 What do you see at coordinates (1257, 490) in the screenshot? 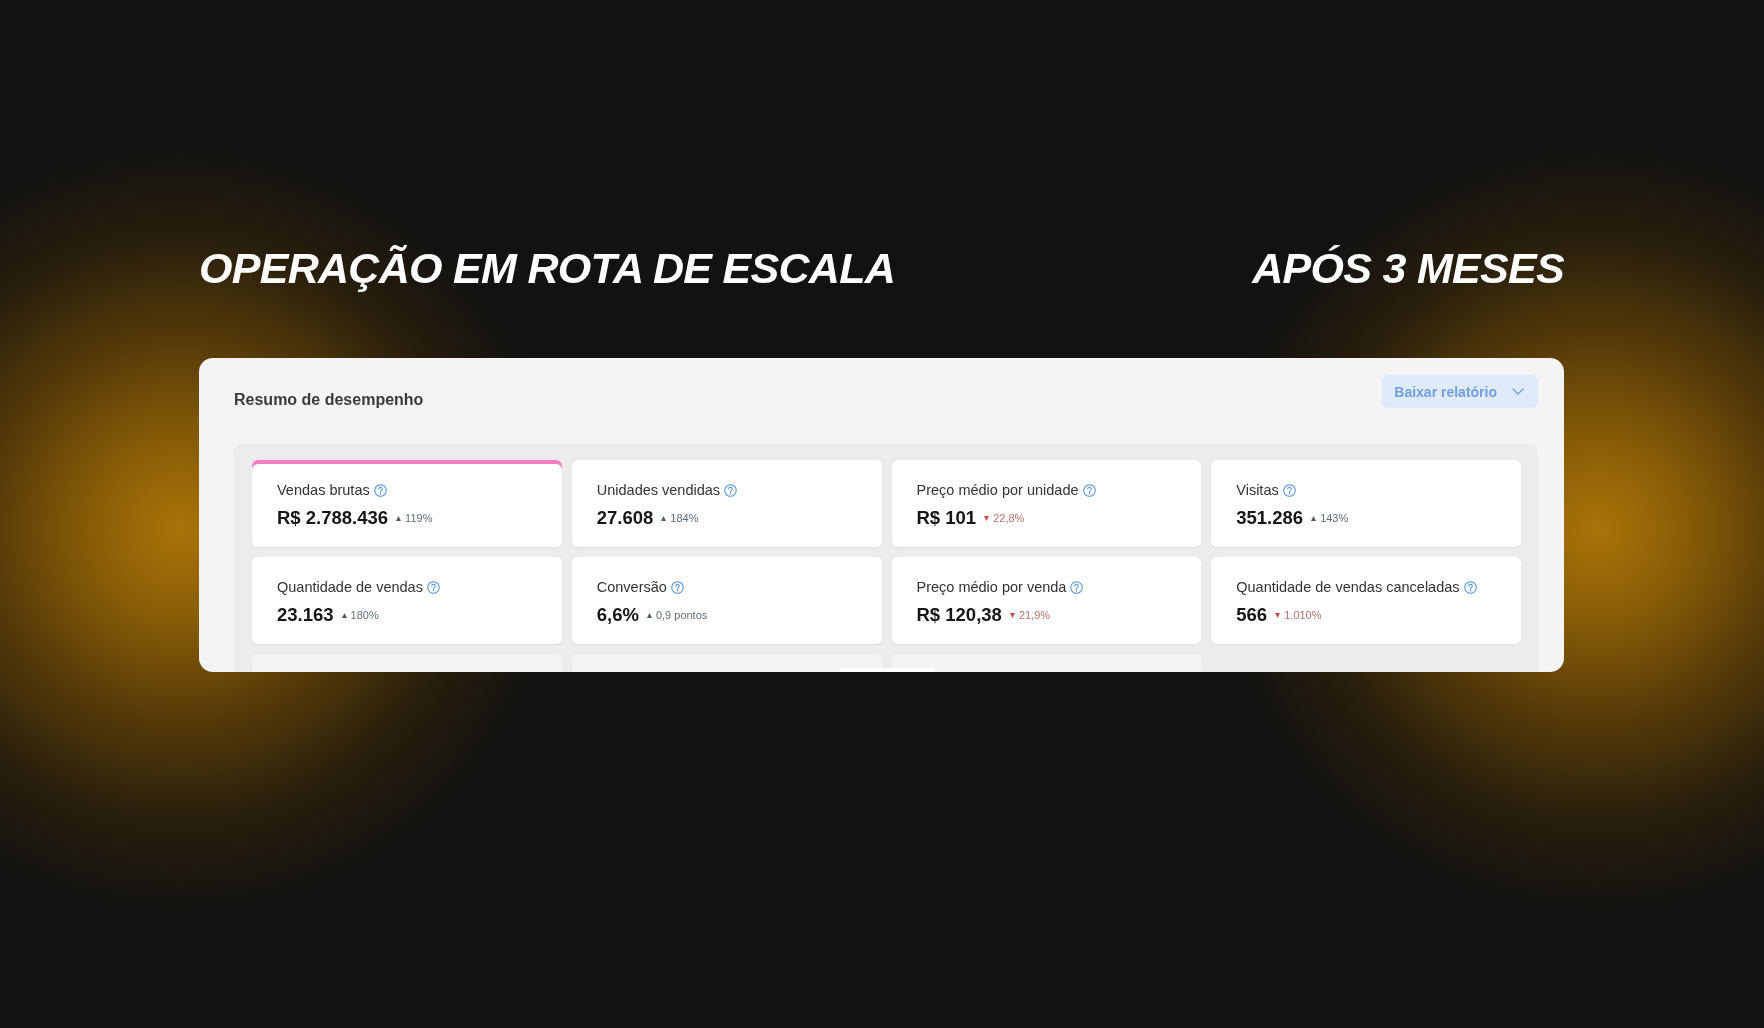
I see `metric-label: Visitas` at bounding box center [1257, 490].